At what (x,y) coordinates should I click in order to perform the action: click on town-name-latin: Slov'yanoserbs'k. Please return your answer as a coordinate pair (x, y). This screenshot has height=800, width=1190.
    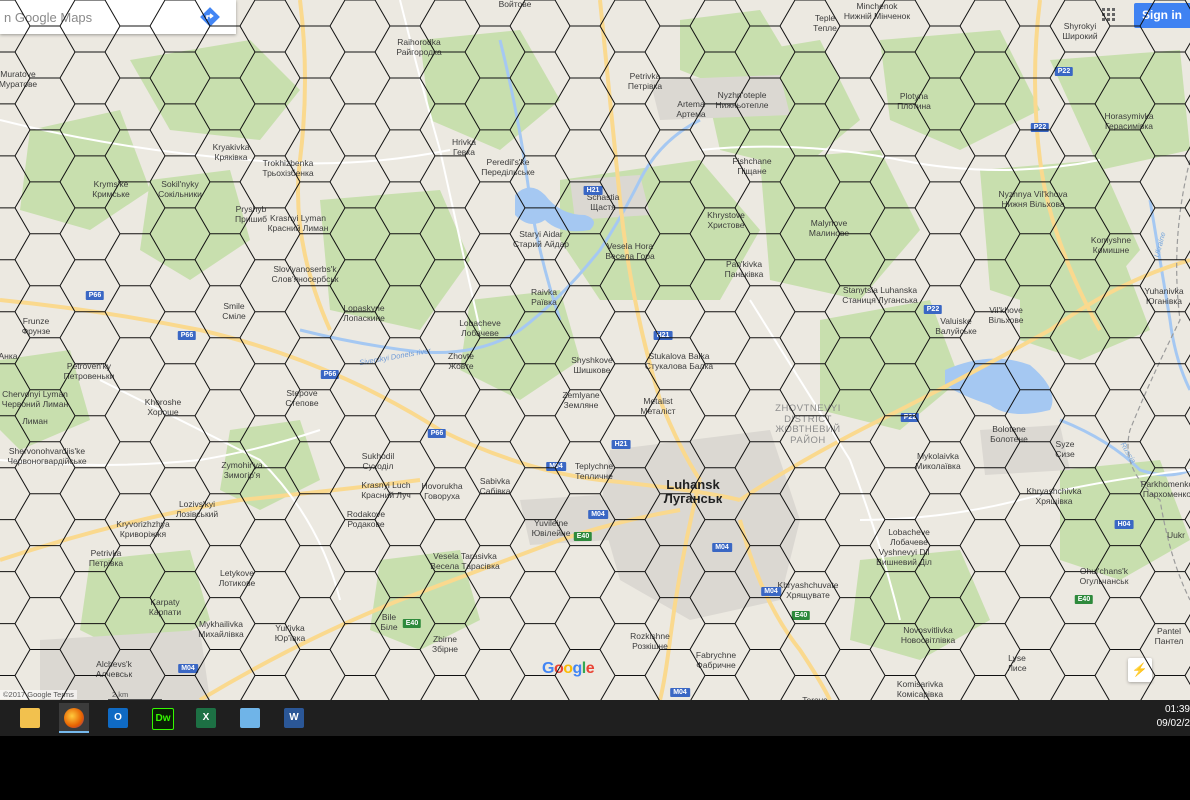
    Looking at the image, I should click on (305, 269).